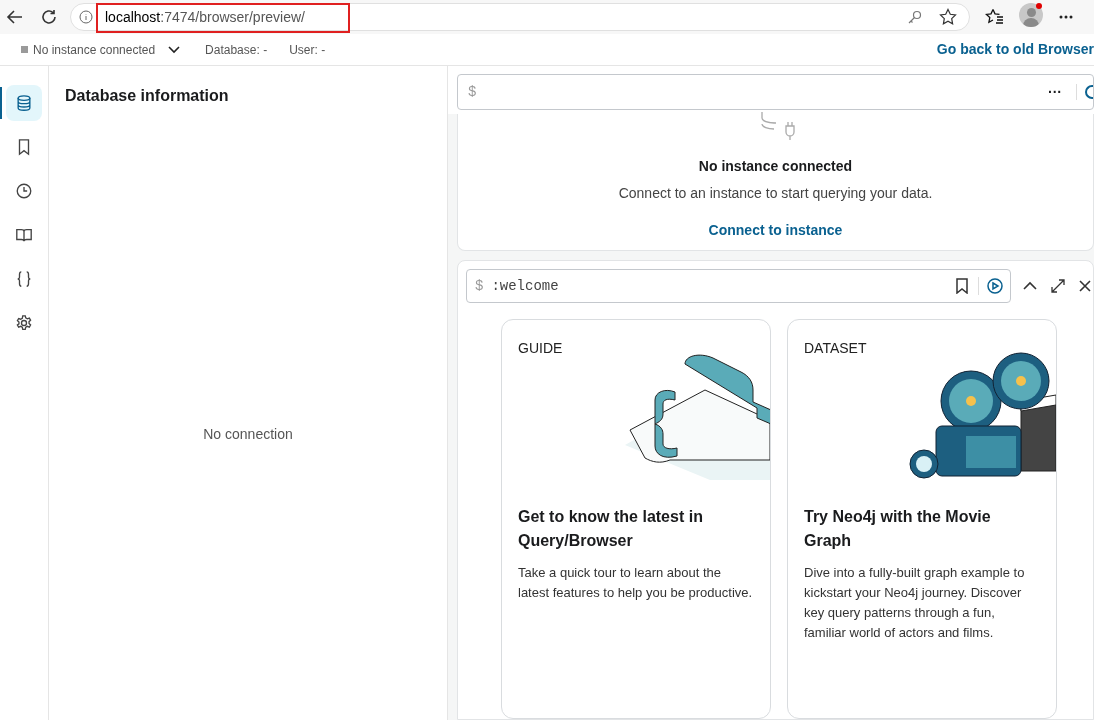 This screenshot has width=1094, height=720. What do you see at coordinates (922, 348) in the screenshot?
I see `card-tag: DATASET` at bounding box center [922, 348].